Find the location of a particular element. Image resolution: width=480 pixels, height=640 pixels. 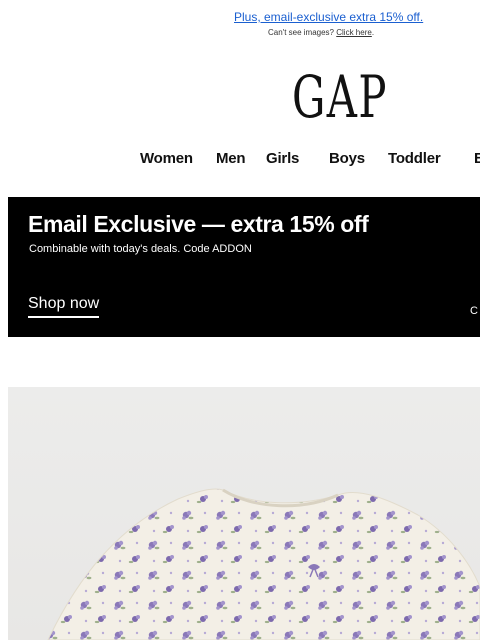

nav-item-men: Men is located at coordinates (231, 158).